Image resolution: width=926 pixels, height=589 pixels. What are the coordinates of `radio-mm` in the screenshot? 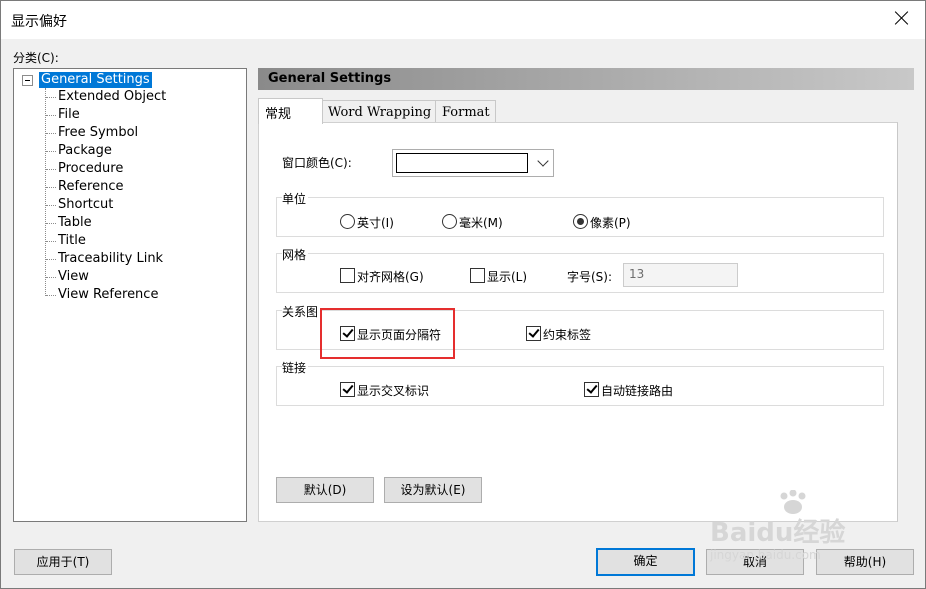 It's located at (449, 221).